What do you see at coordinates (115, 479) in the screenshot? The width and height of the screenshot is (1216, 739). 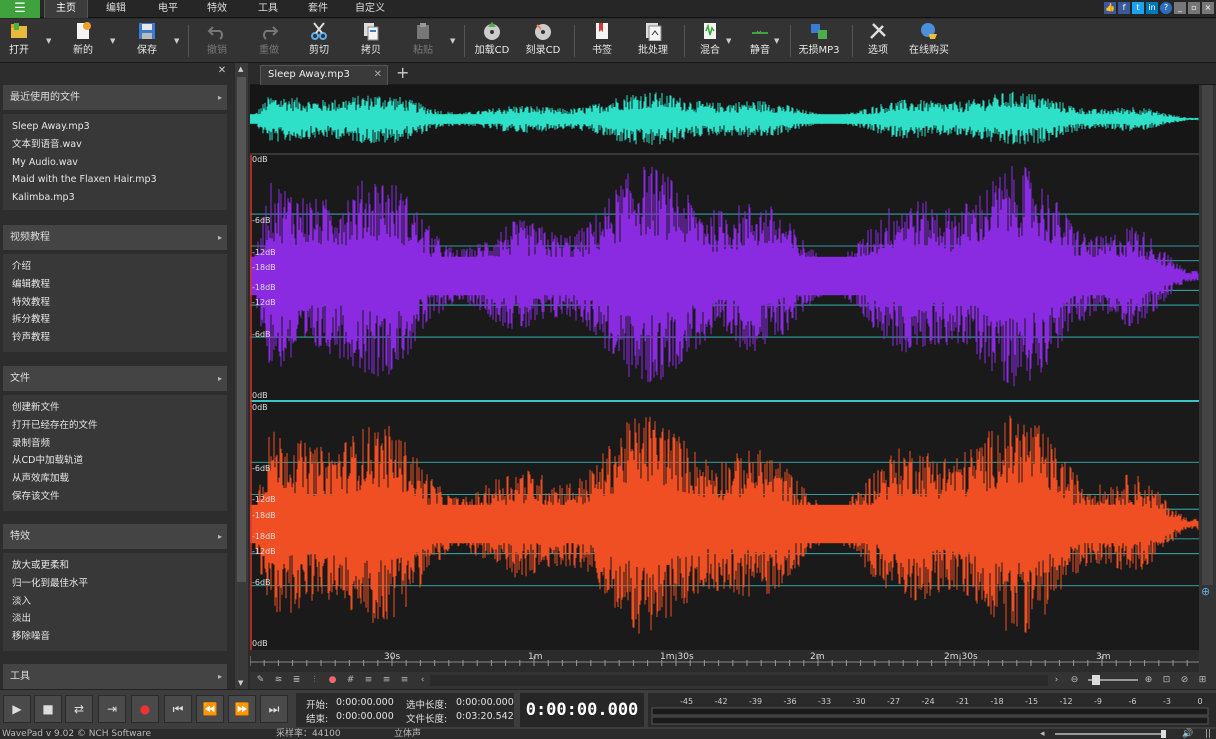 I see `list-item: 从声效库加载` at bounding box center [115, 479].